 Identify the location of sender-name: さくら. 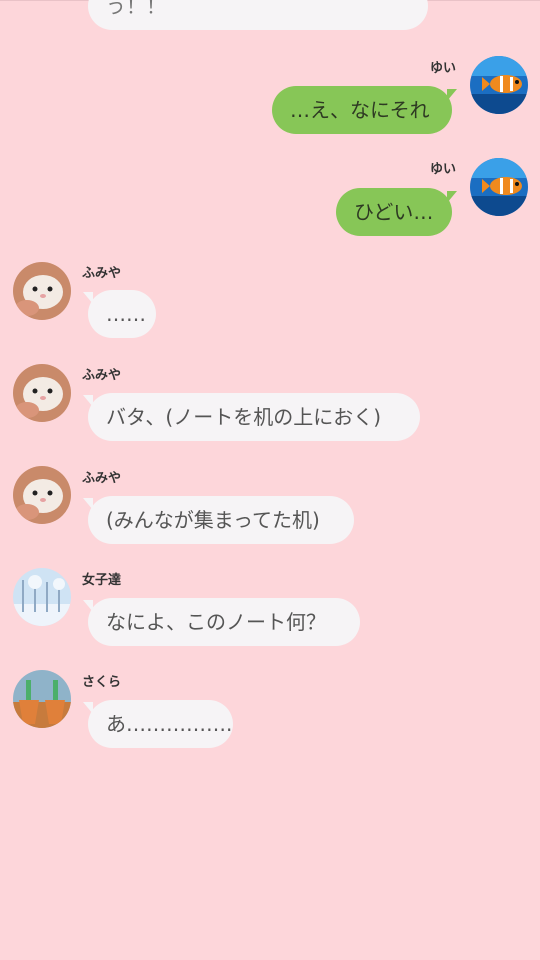
(102, 682).